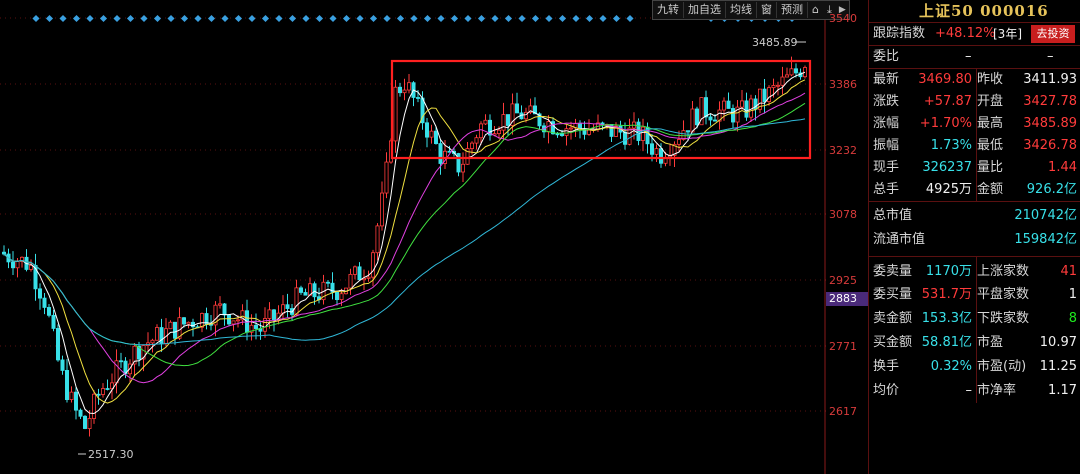 This screenshot has width=1080, height=474. What do you see at coordinates (767, 10) in the screenshot?
I see `toolbar-window-button: 窗` at bounding box center [767, 10].